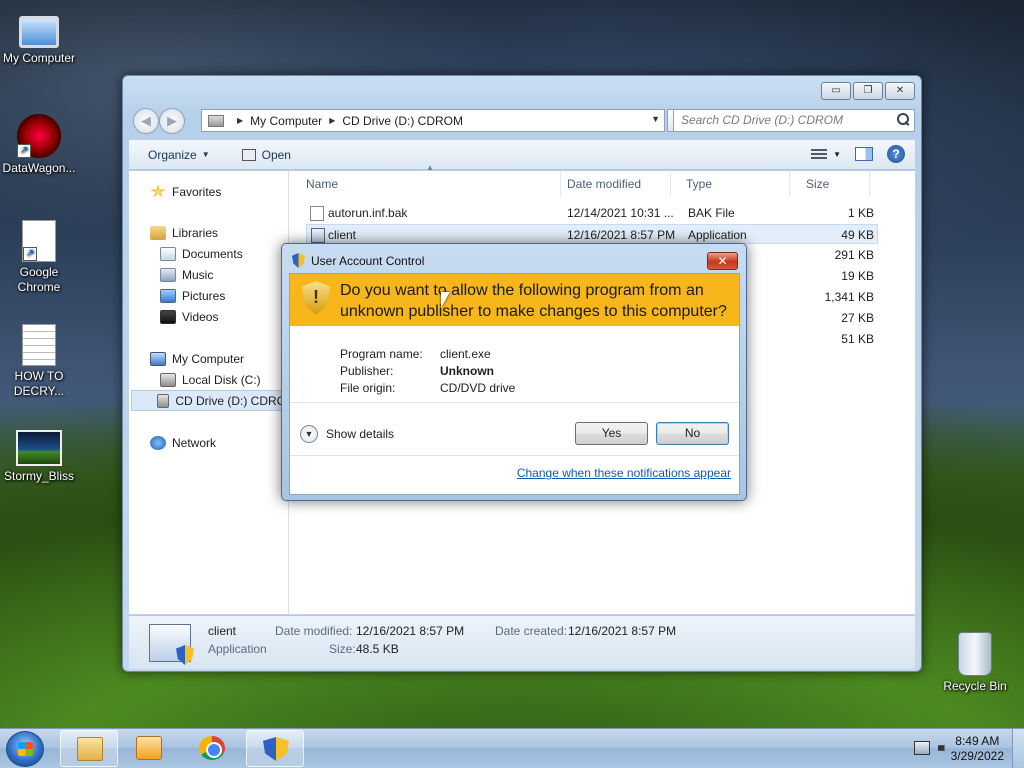 This screenshot has height=768, width=1024. Describe the element at coordinates (197, 358) in the screenshot. I see `nav-my-computer: My Computer` at that location.